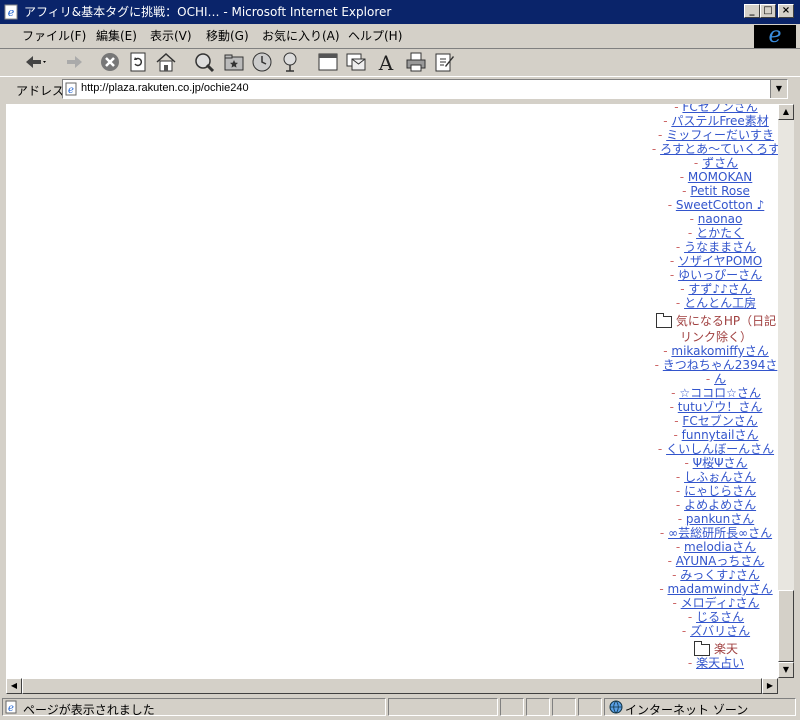 The image size is (800, 720). Describe the element at coordinates (720, 547) in the screenshot. I see `link: melodiaさん` at that location.